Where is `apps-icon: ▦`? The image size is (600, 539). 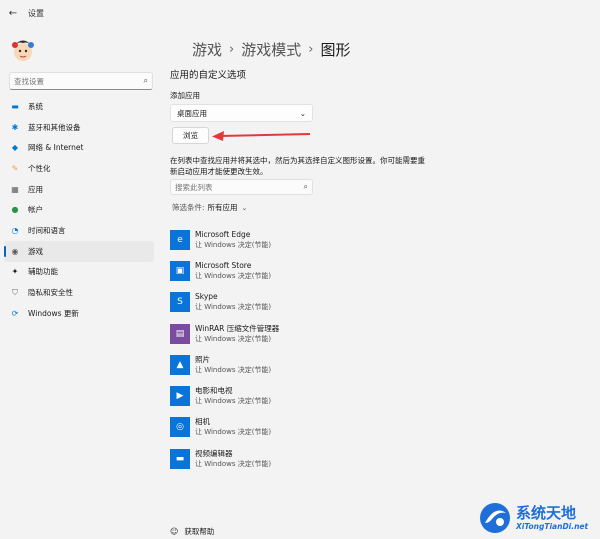
apps-icon: ▦ is located at coordinates (15, 189).